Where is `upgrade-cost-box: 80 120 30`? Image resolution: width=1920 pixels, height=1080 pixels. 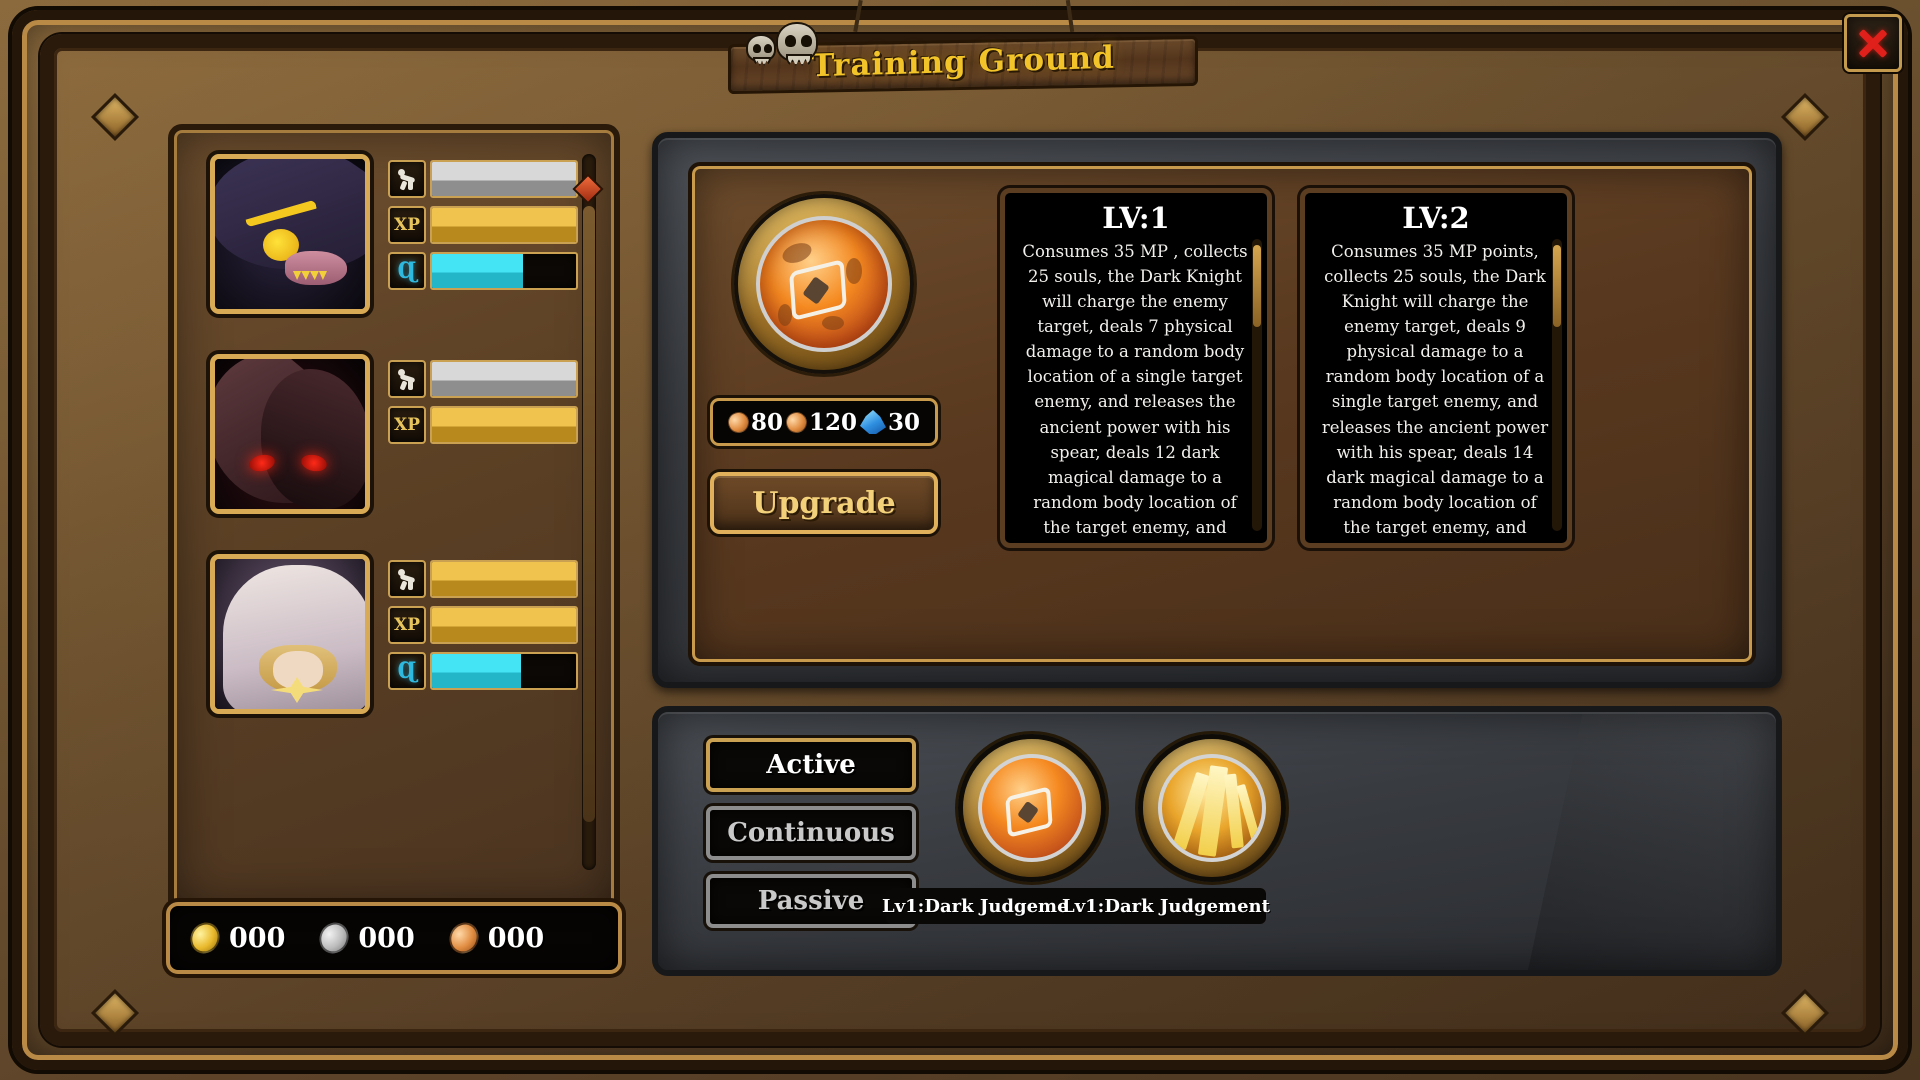
upgrade-cost-box: 80 120 30 is located at coordinates (824, 422).